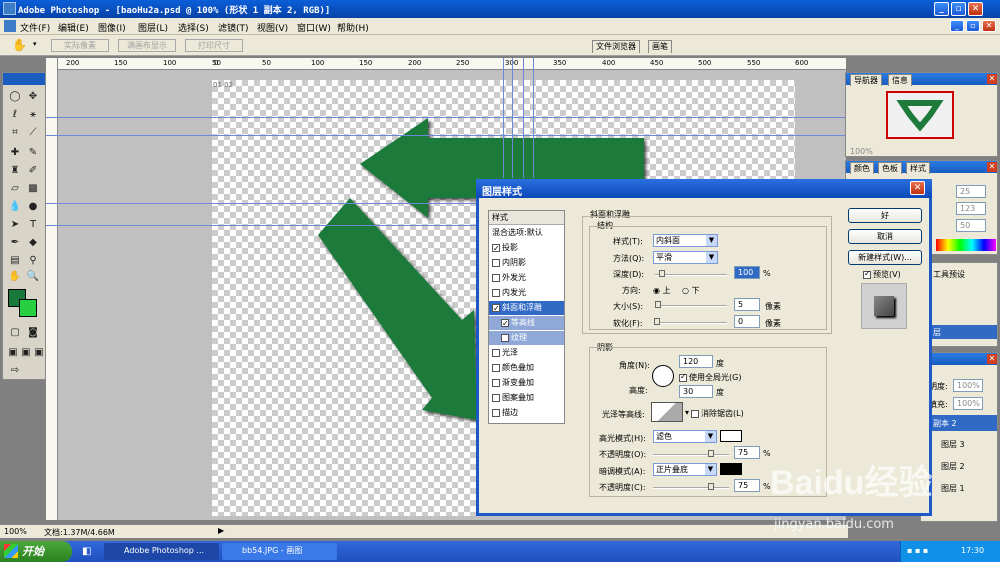 Image resolution: width=1000 pixels, height=562 pixels. Describe the element at coordinates (691, 455) in the screenshot. I see `highlight-opacity-slider` at that location.